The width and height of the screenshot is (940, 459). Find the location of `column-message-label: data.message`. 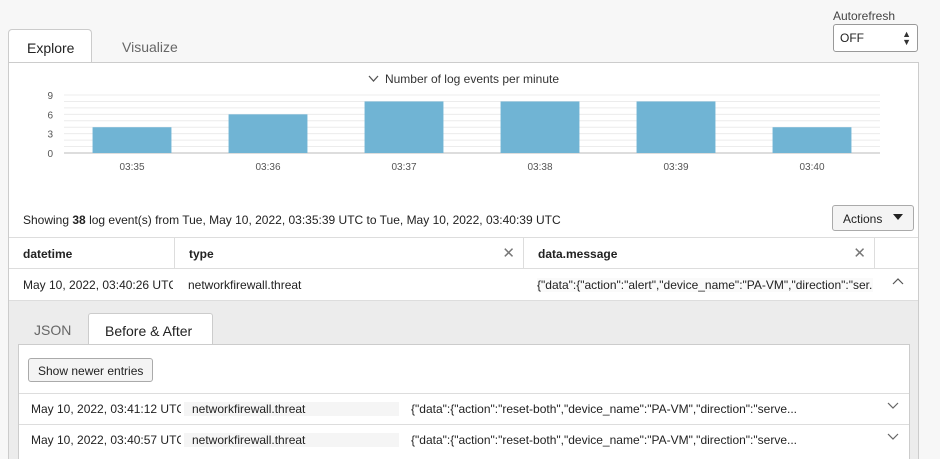

column-message-label: data.message is located at coordinates (578, 254).